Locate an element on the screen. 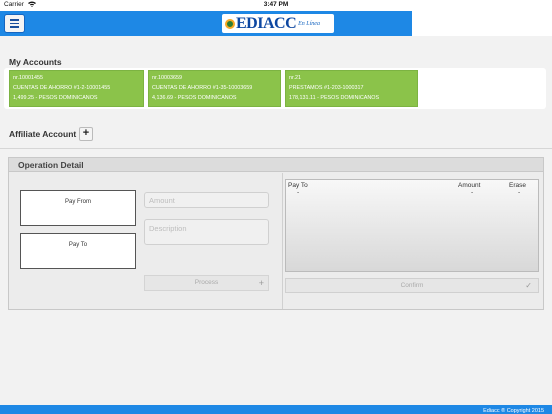 This screenshot has width=552, height=414. my-accounts-title: My Accounts is located at coordinates (35, 62).